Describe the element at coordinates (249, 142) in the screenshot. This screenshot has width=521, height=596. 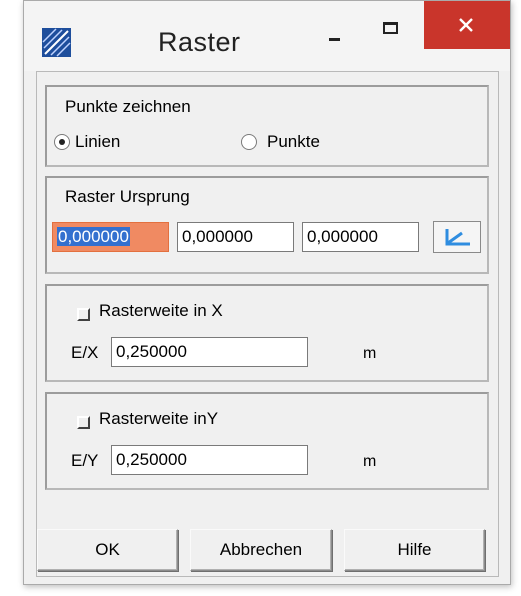
I see `radio-punkte` at that location.